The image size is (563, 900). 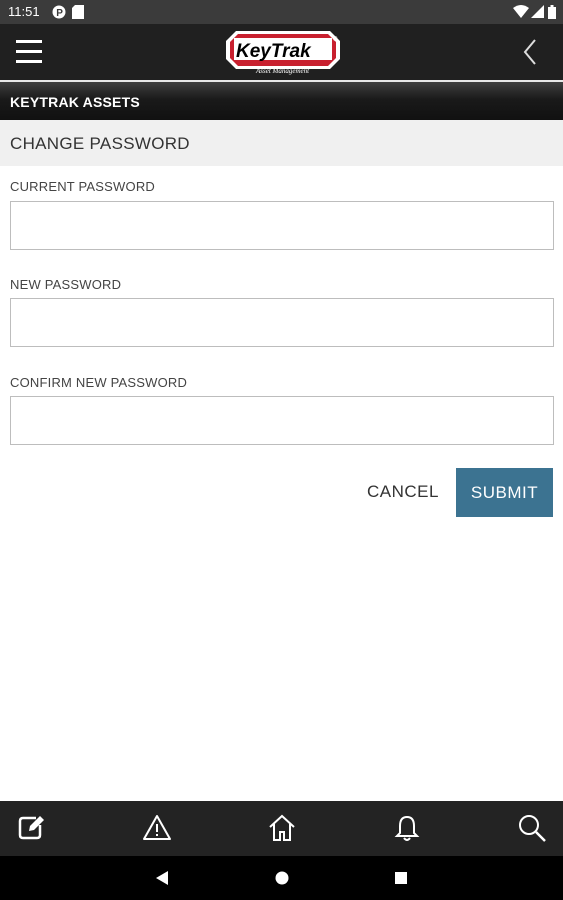 I want to click on system-nav, so click(x=281, y=878).